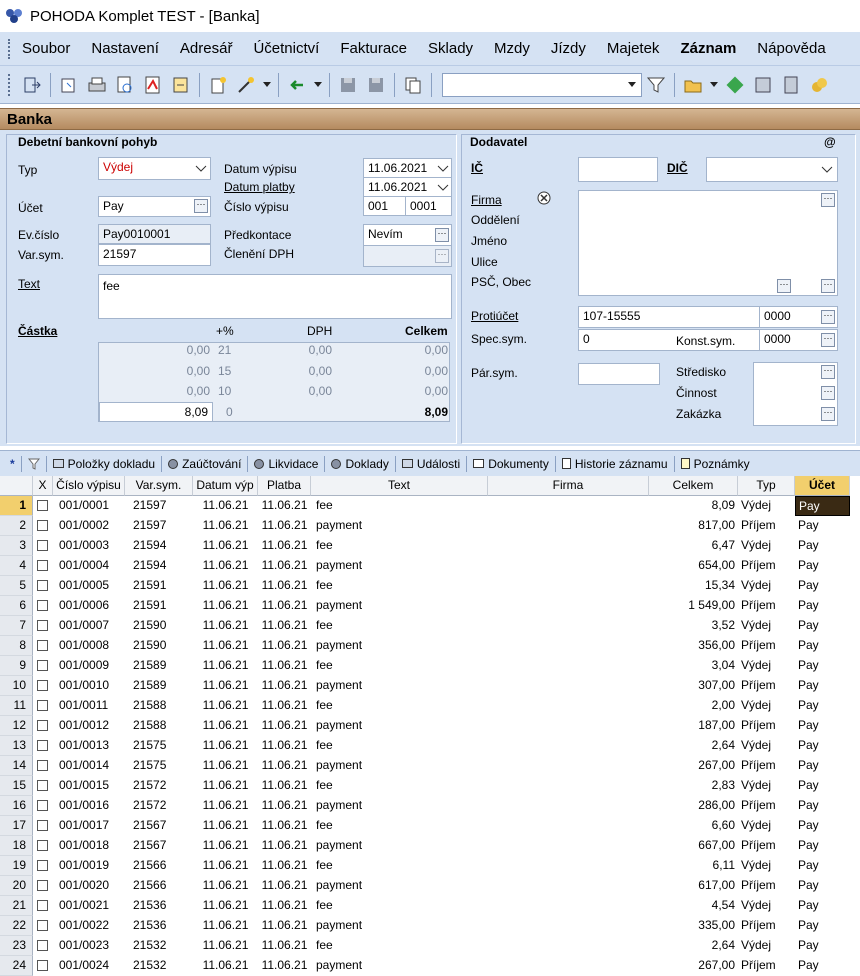  Describe the element at coordinates (267, 84) in the screenshot. I see `dropdown-arrow-icon` at that location.